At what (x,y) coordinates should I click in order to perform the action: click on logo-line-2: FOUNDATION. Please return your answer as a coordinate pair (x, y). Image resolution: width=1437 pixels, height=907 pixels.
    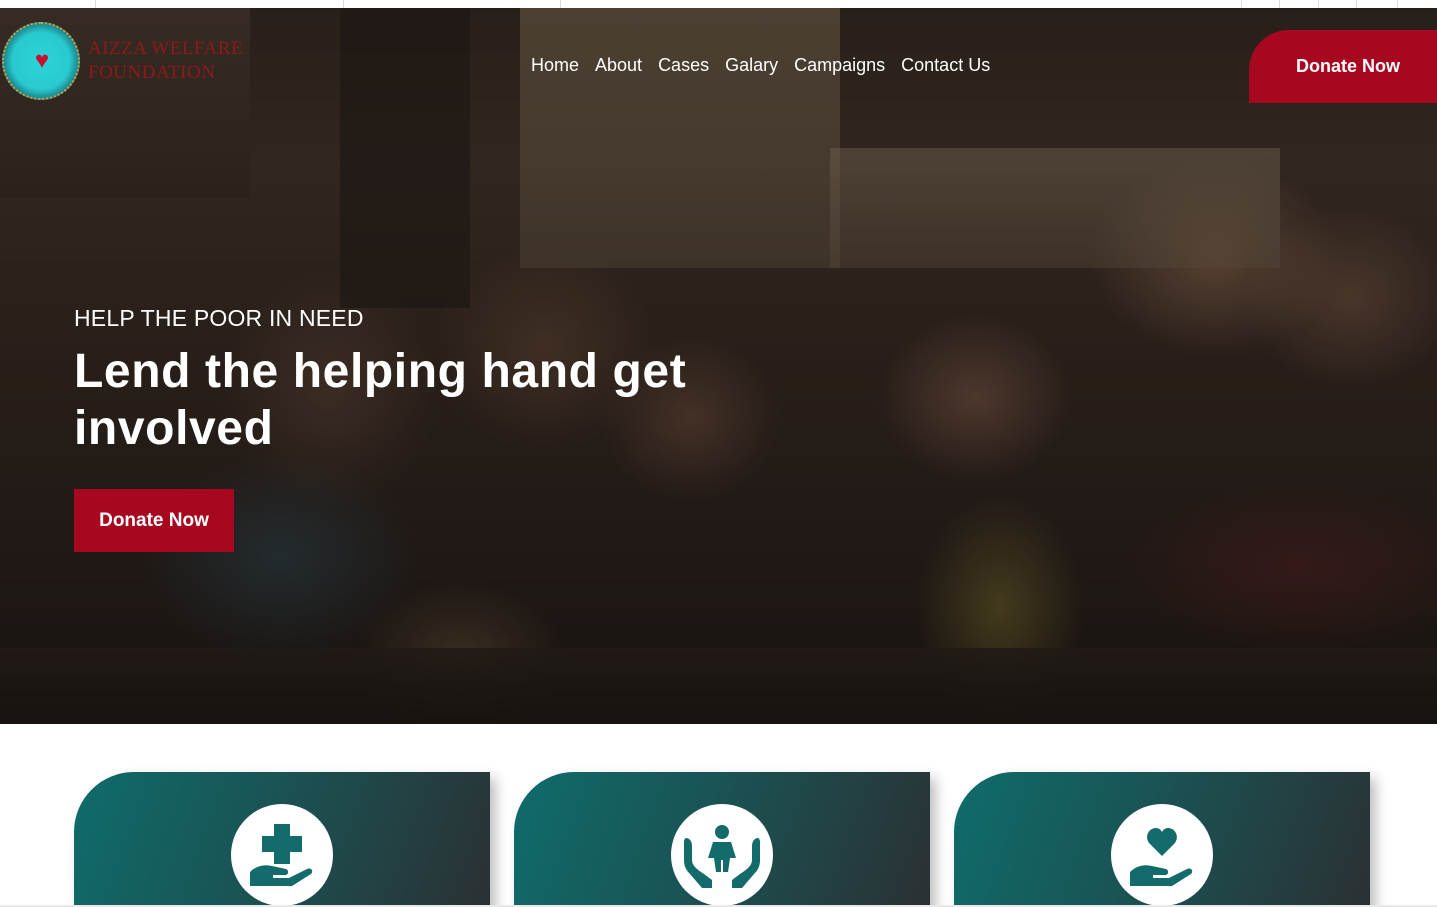
    Looking at the image, I should click on (152, 72).